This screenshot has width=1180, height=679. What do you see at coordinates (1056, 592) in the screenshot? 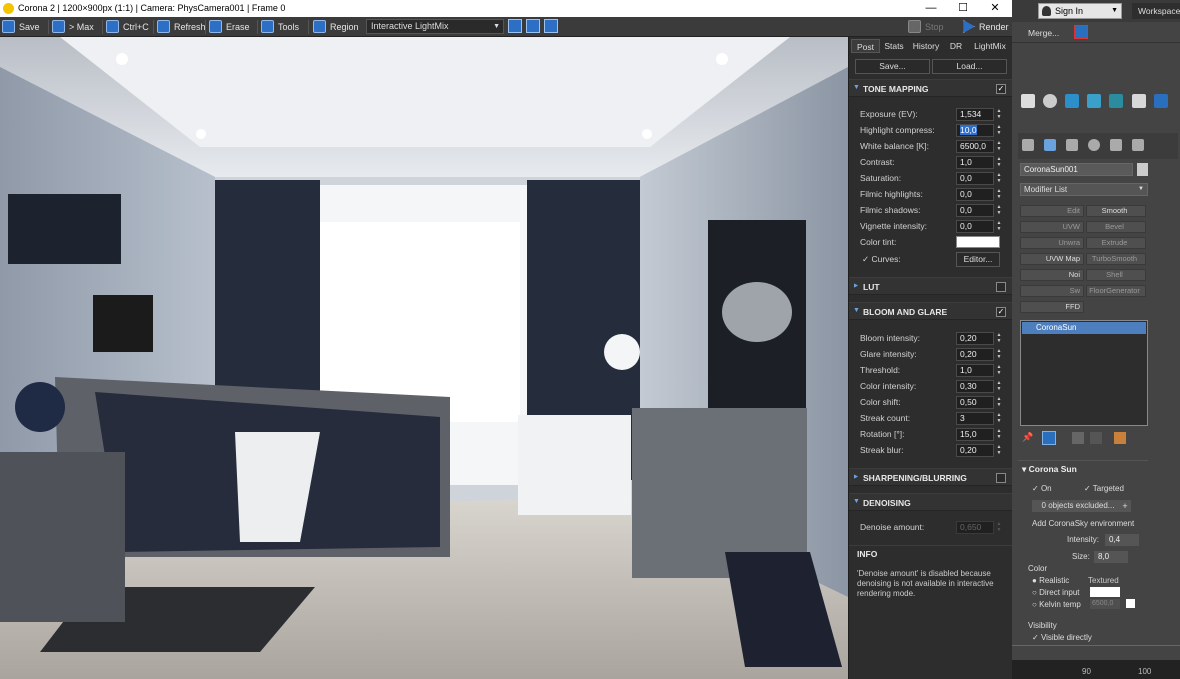
I see `direct-input-radio: ○ Direct input` at bounding box center [1056, 592].